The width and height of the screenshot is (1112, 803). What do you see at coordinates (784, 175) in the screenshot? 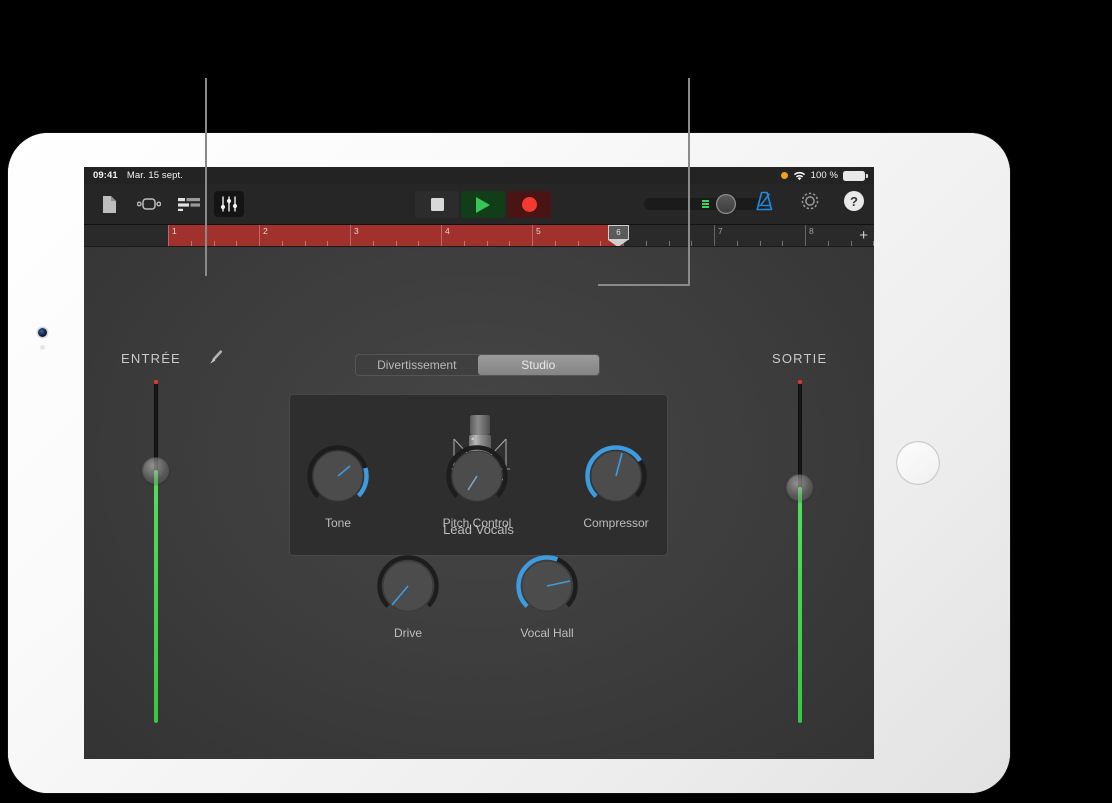
I see `mic-in-use-icon` at bounding box center [784, 175].